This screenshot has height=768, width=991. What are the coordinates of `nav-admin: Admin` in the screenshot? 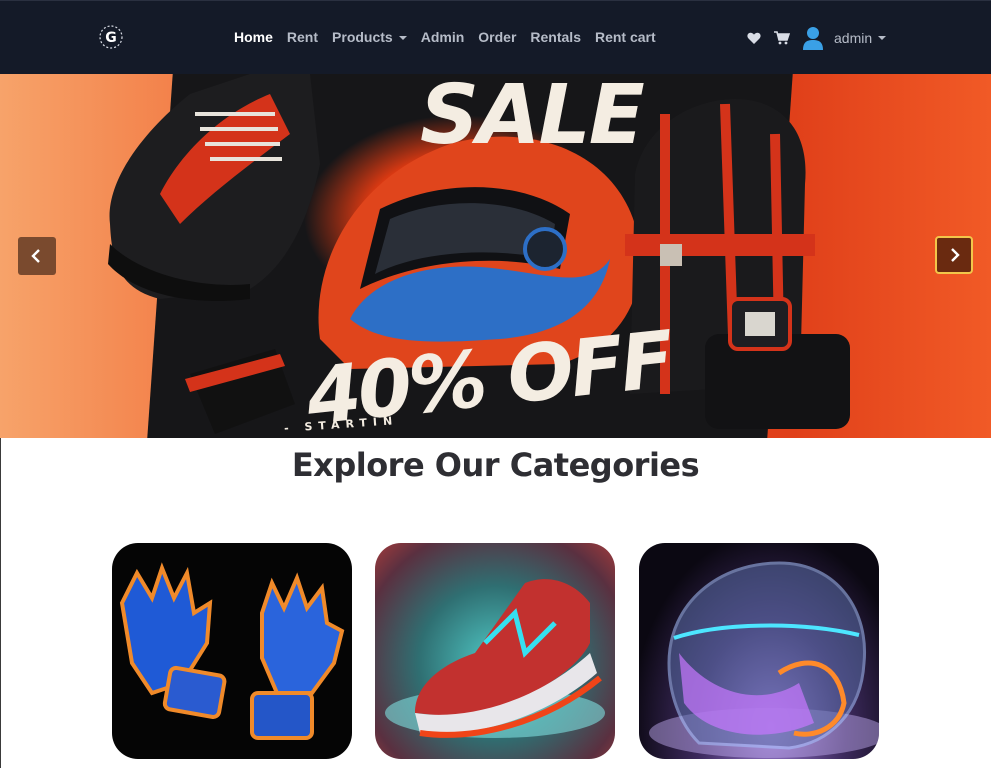 It's located at (443, 37).